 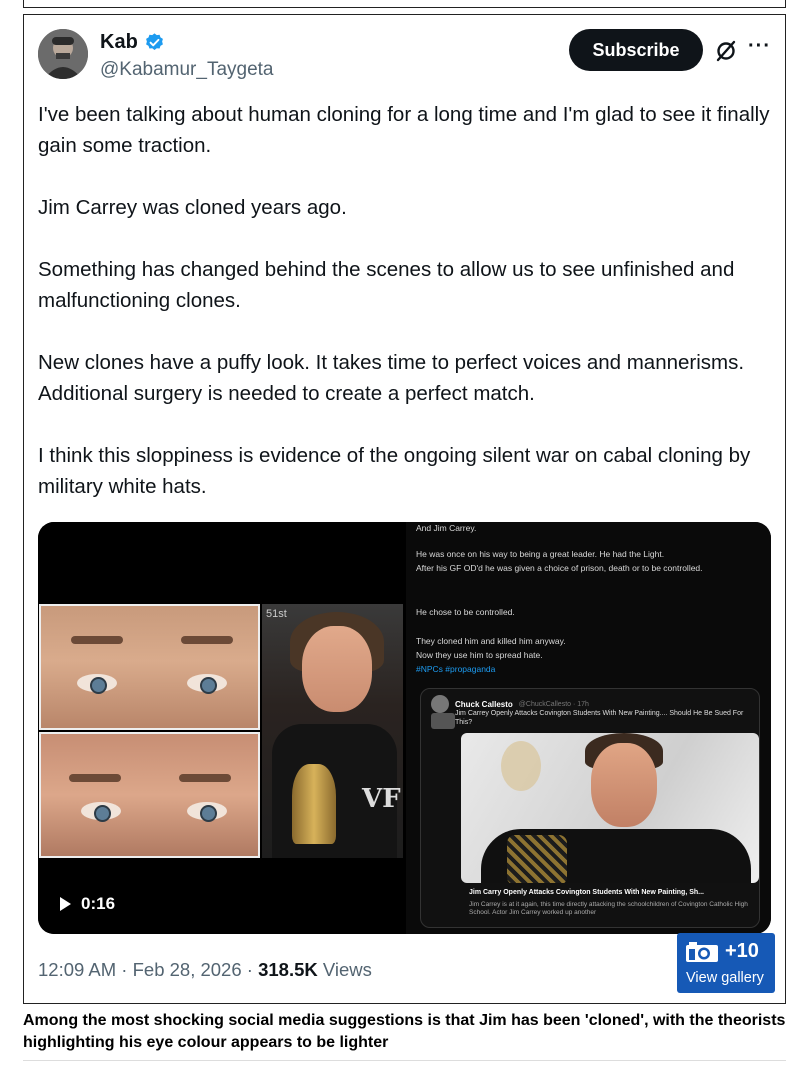 I want to click on tweet-paragraph: Jim Carrey was cloned years ago., so click(x=192, y=207).